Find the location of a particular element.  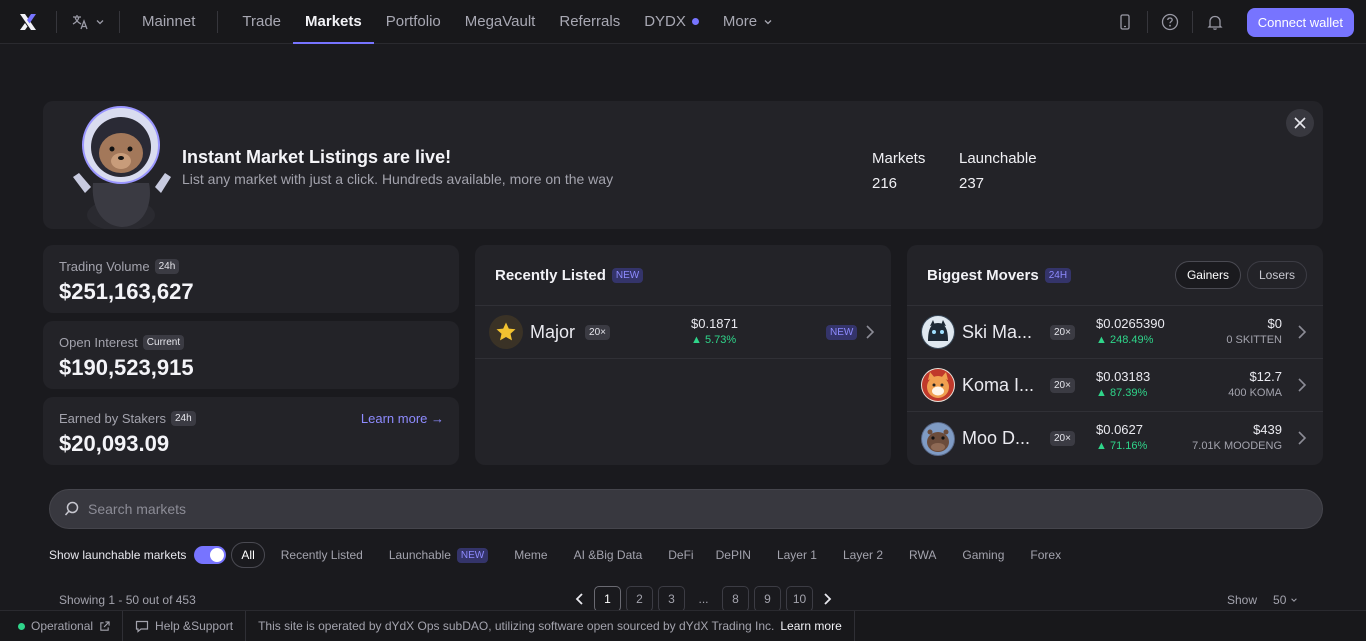

notification-dot is located at coordinates (695, 21).